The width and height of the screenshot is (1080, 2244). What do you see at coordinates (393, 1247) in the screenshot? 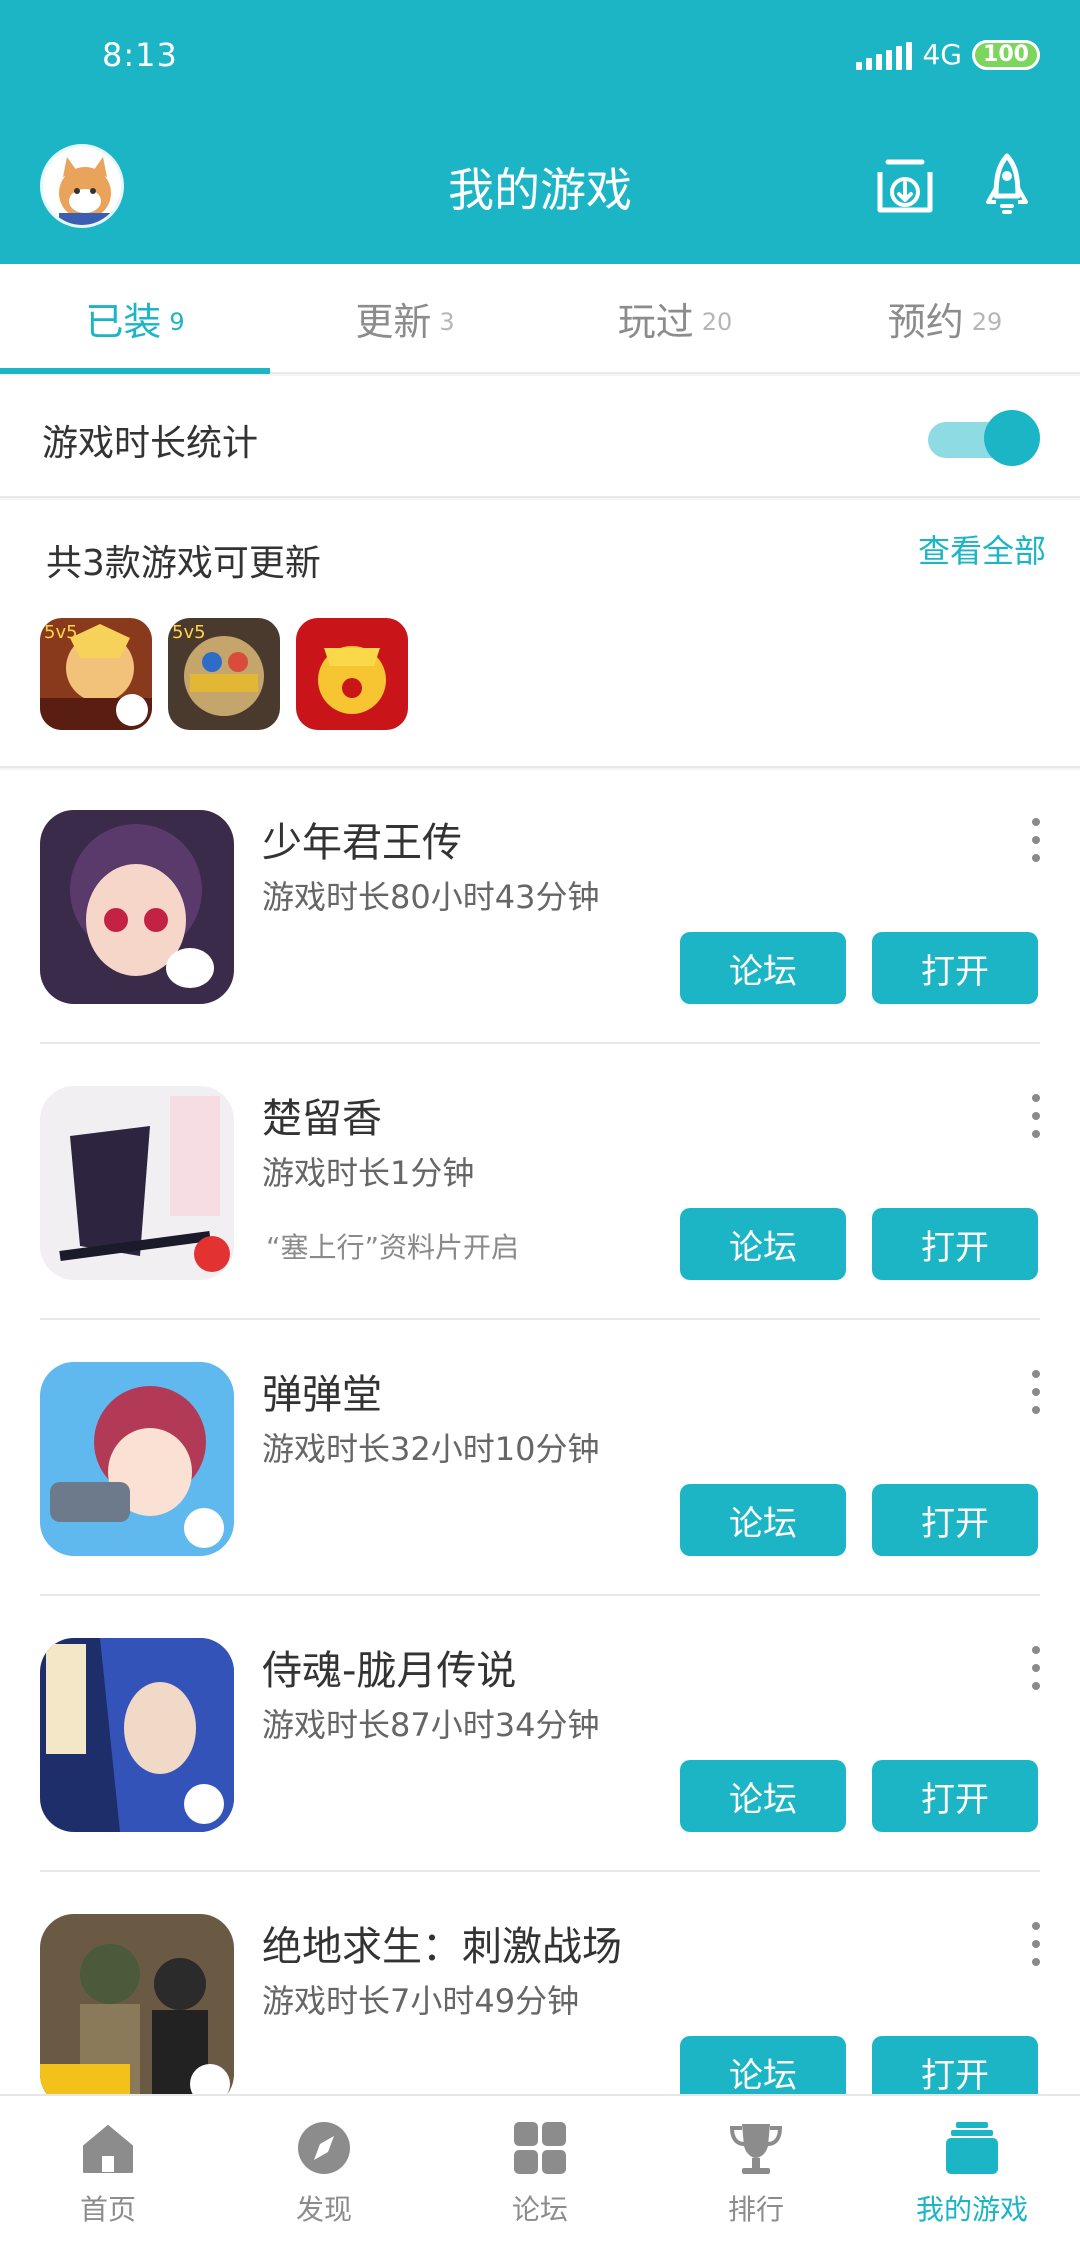
I see `game-note: “塞上行”资料片开启` at bounding box center [393, 1247].